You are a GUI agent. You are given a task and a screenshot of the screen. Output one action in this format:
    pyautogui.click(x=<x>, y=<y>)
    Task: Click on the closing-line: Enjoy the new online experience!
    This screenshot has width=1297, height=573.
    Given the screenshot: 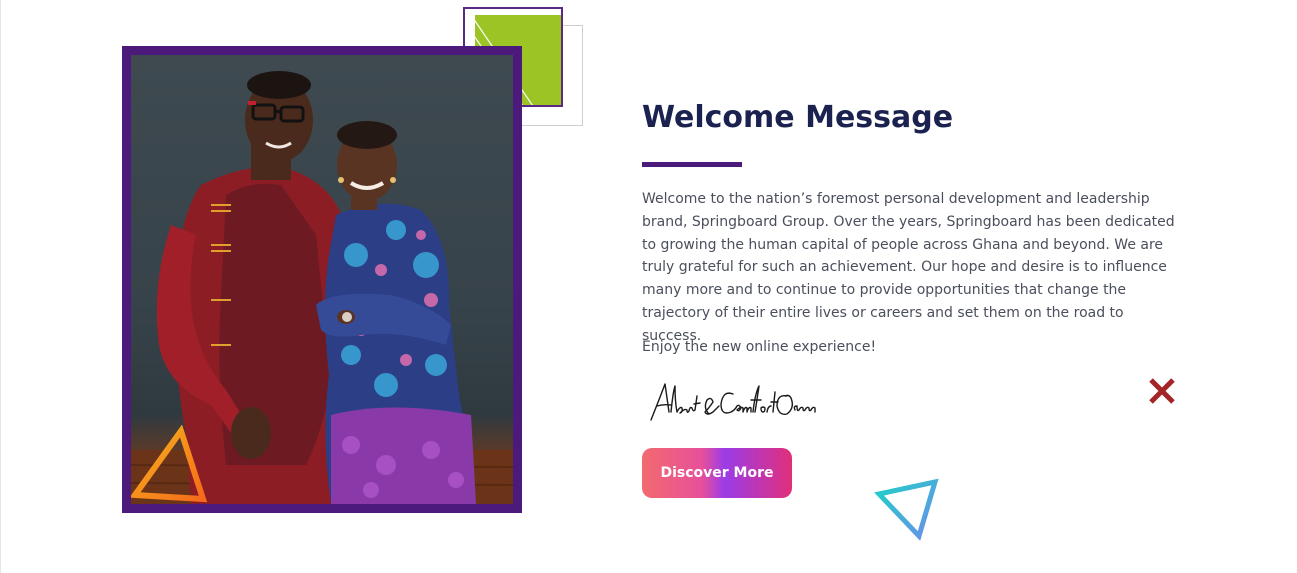 What is the action you would take?
    pyautogui.click(x=759, y=347)
    